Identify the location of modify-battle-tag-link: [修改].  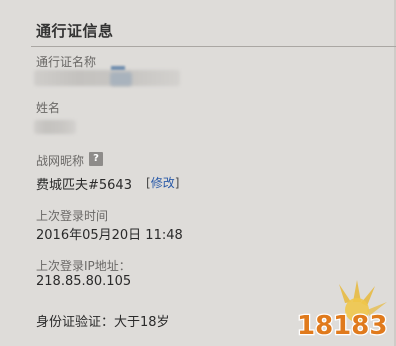
(162, 182).